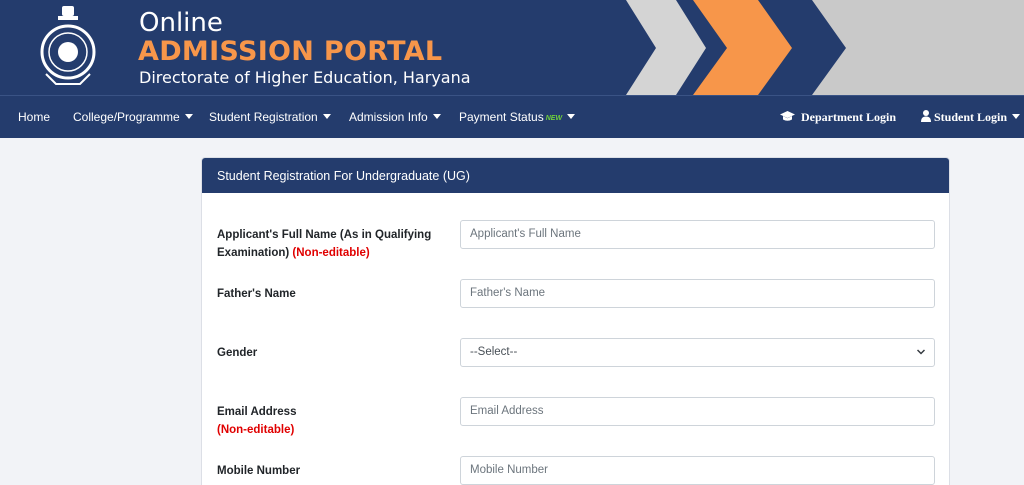 The width and height of the screenshot is (1024, 485). I want to click on mobile-label: Mobile Number, so click(259, 471).